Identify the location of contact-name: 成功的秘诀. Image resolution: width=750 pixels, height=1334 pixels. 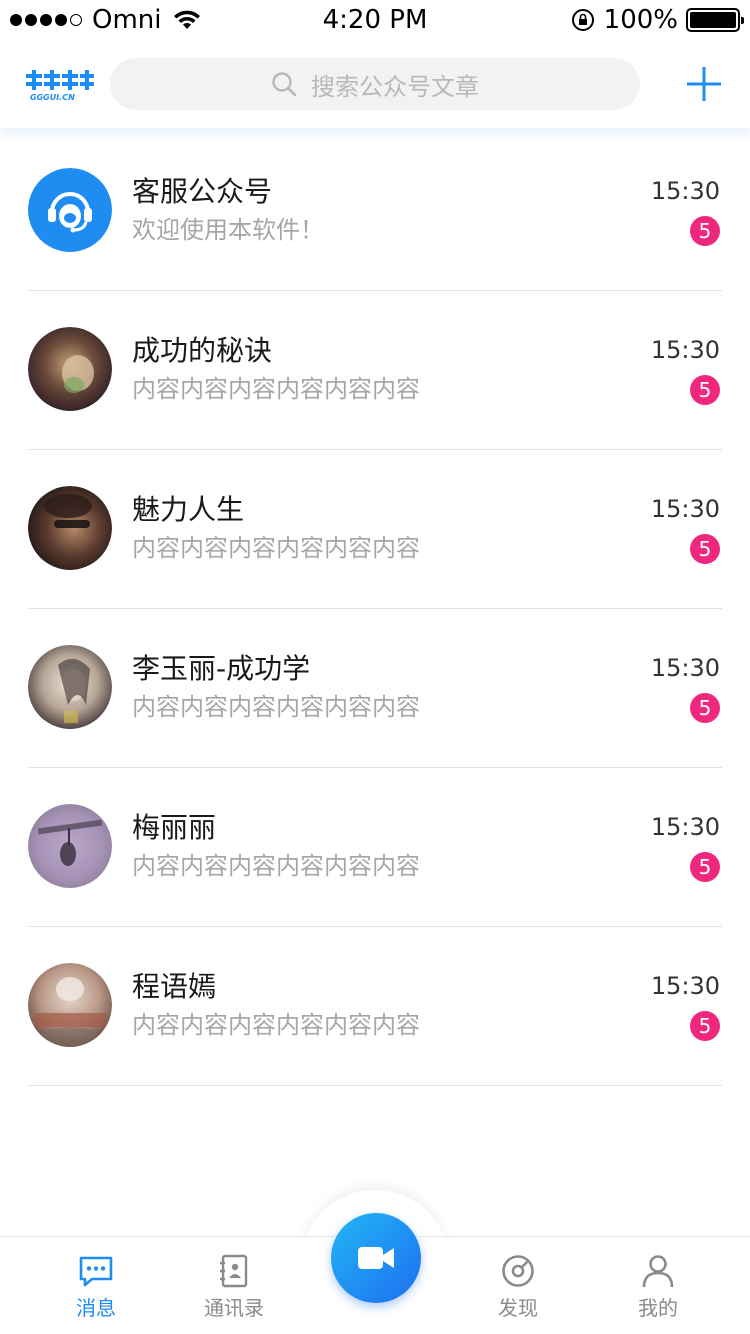
(202, 350).